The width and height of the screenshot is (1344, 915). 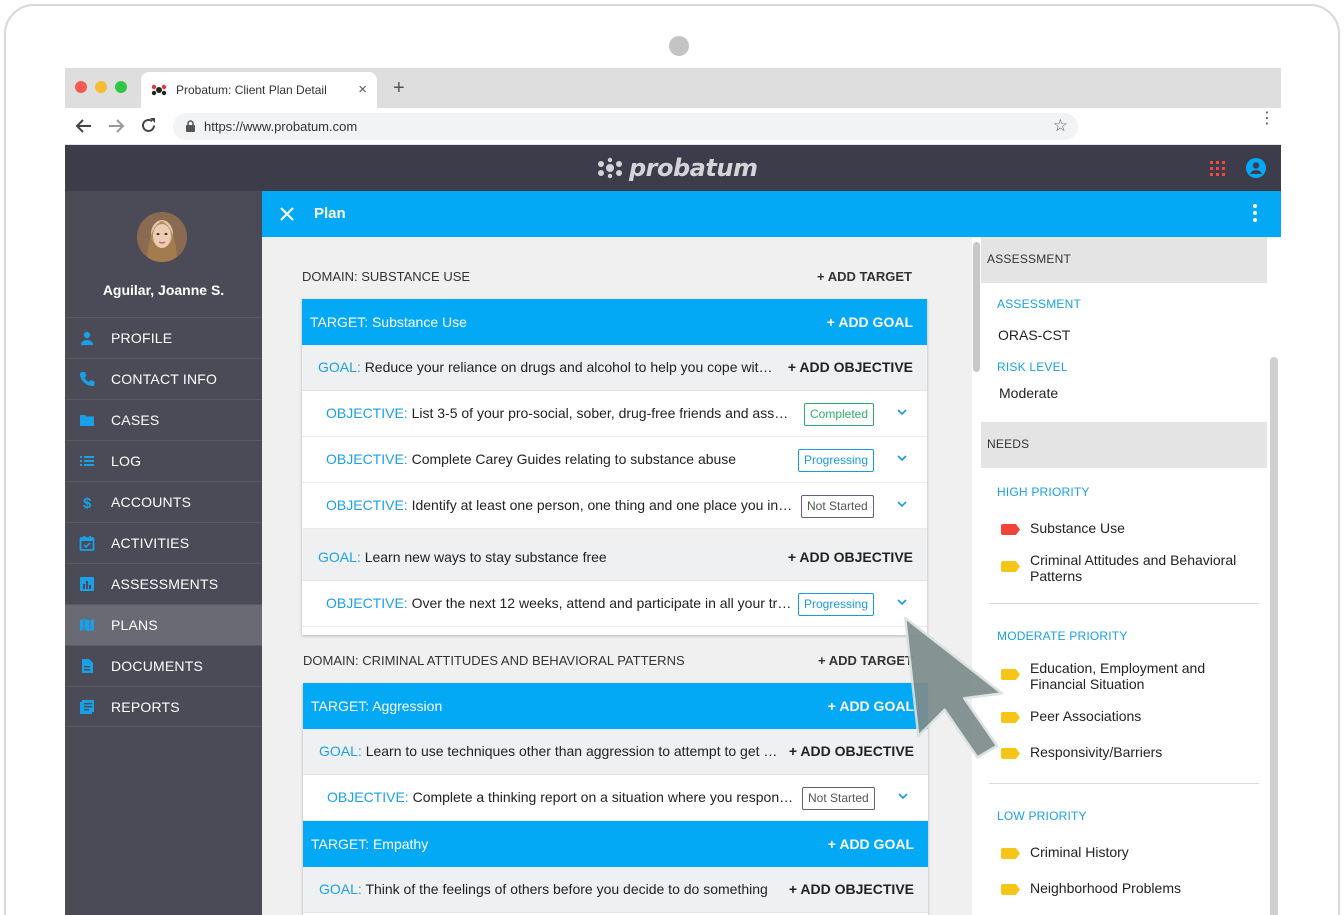 I want to click on sidebar-item-label: ACCOUNTS, so click(x=151, y=502).